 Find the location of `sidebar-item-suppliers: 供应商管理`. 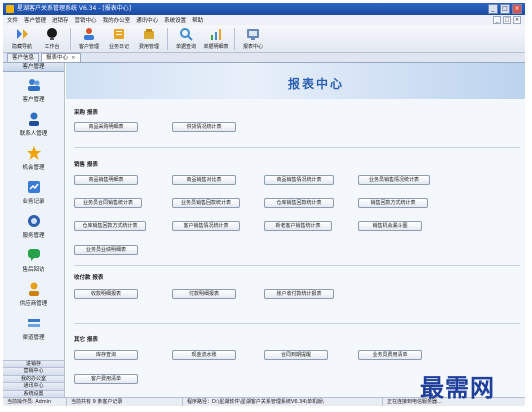

sidebar-item-suppliers: 供应商管理 is located at coordinates (33, 295).